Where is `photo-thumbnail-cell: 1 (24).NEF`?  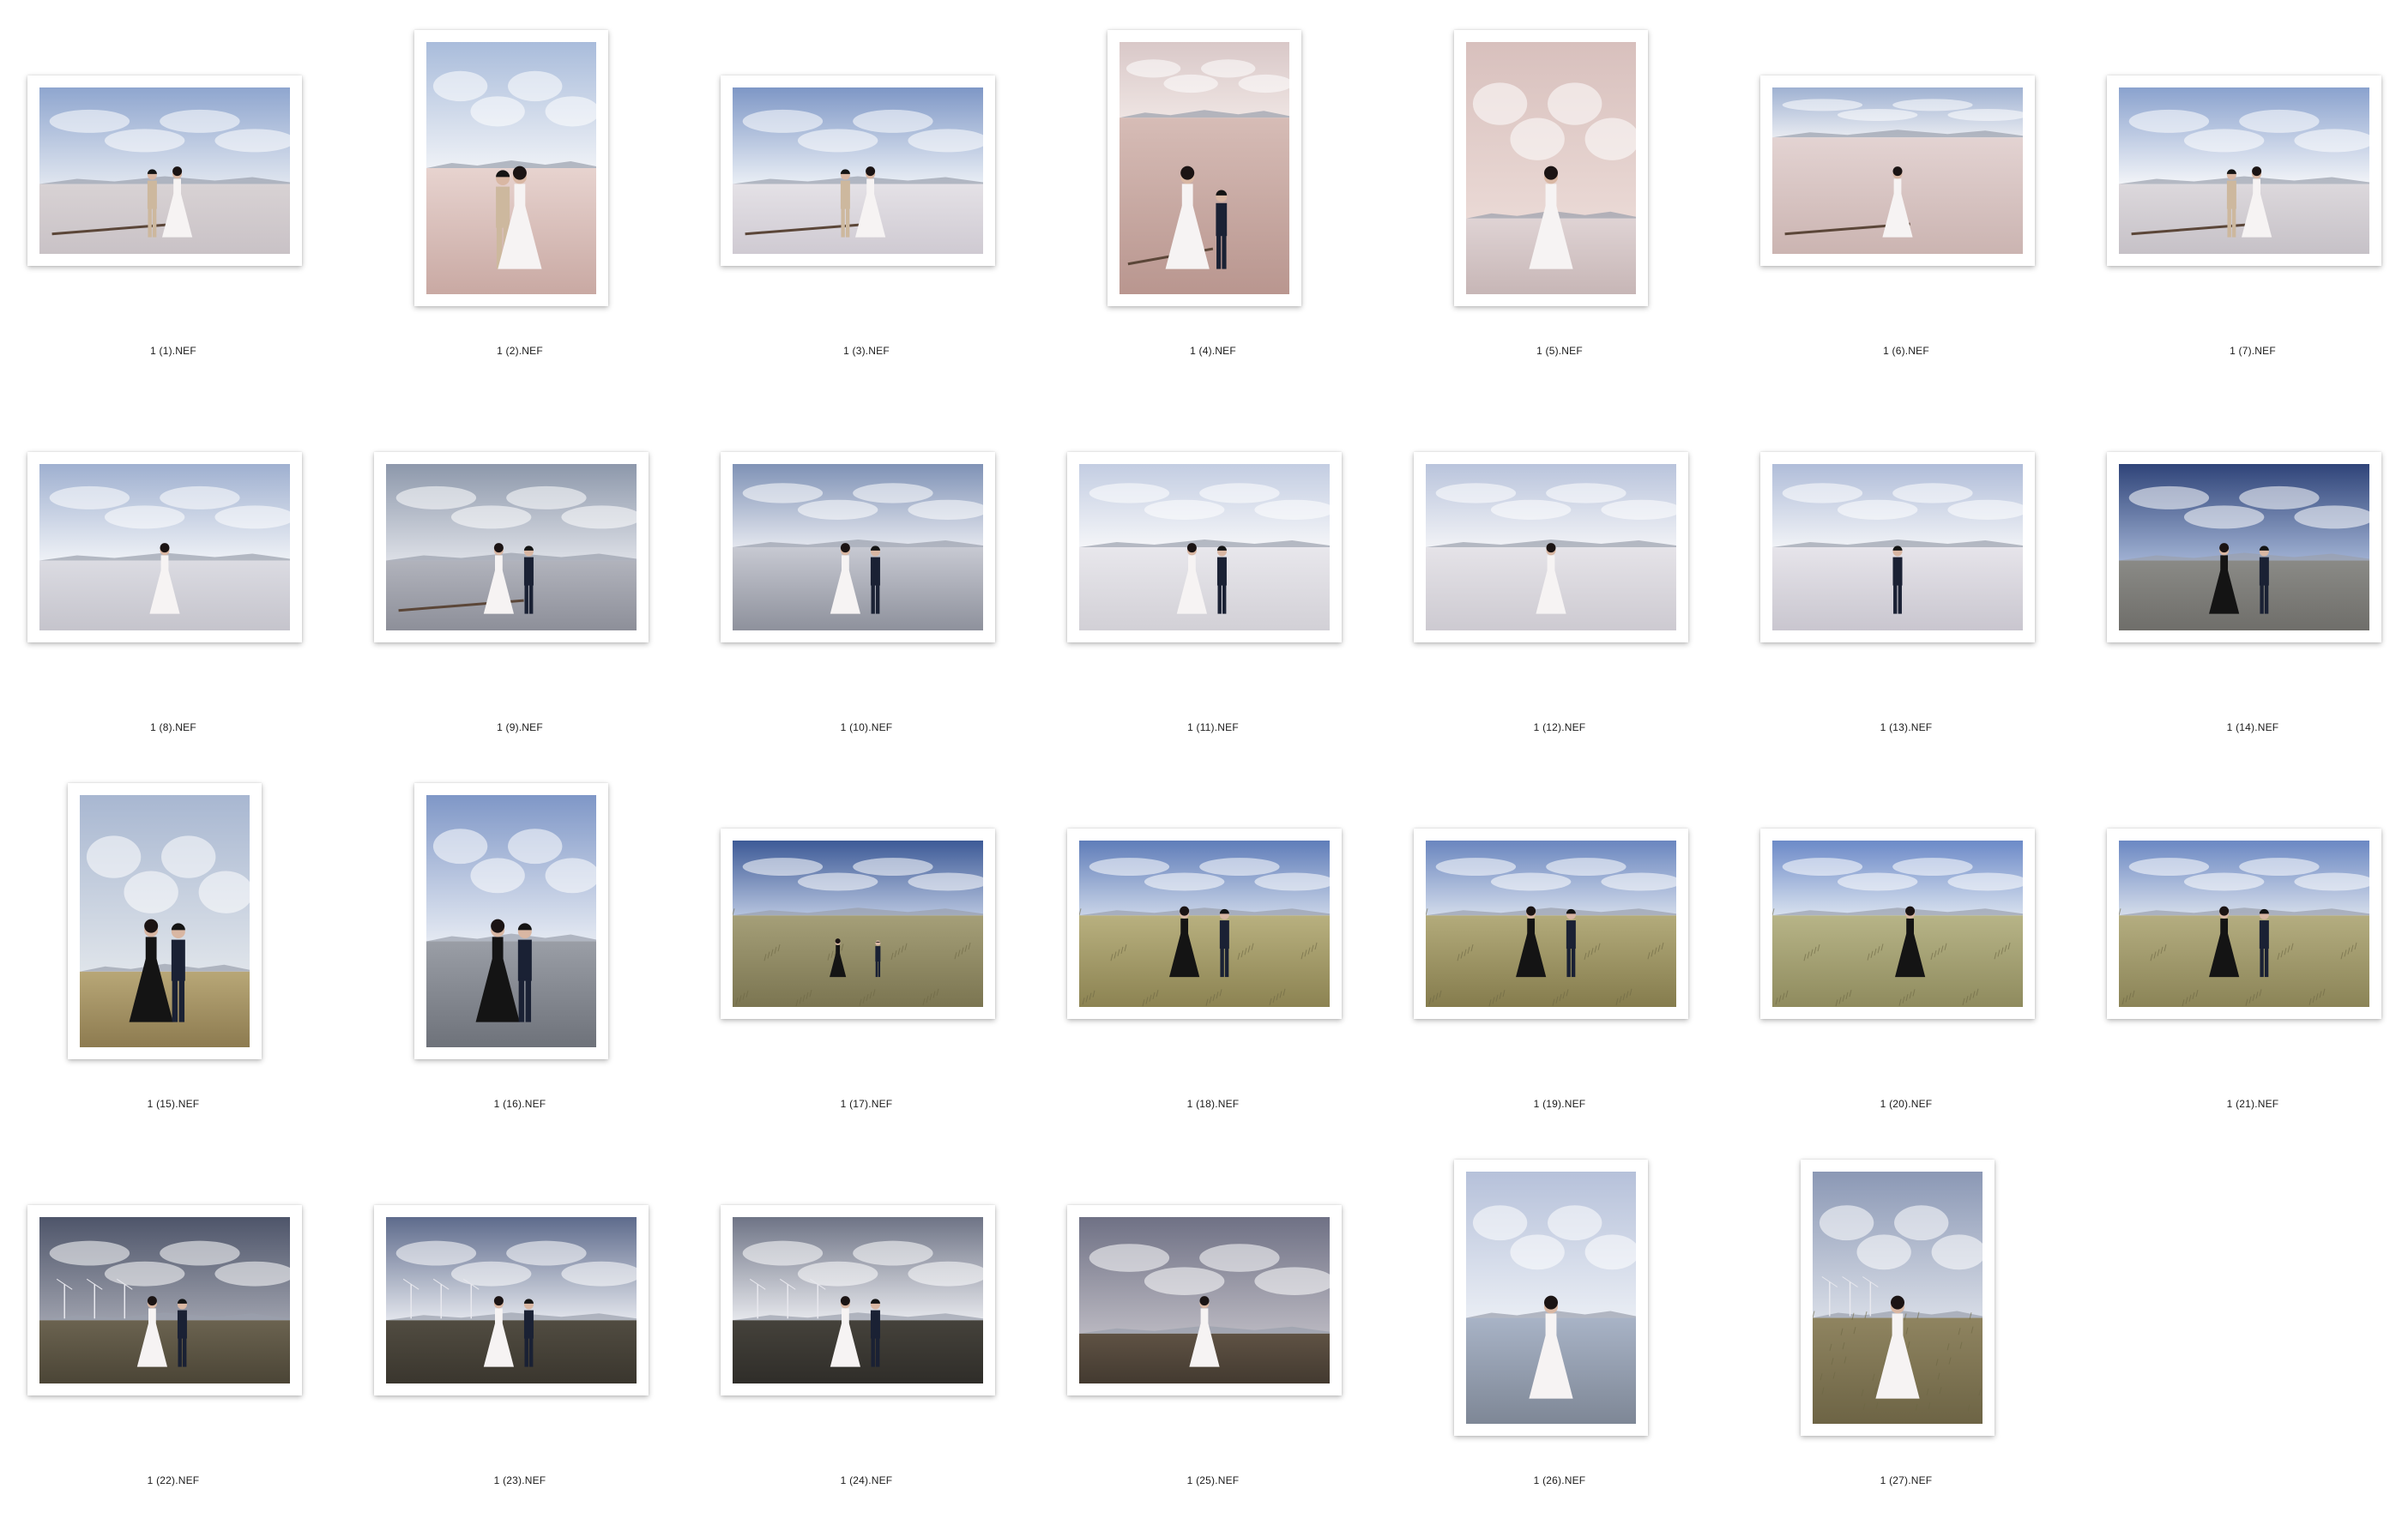 photo-thumbnail-cell: 1 (24).NEF is located at coordinates (866, 1318).